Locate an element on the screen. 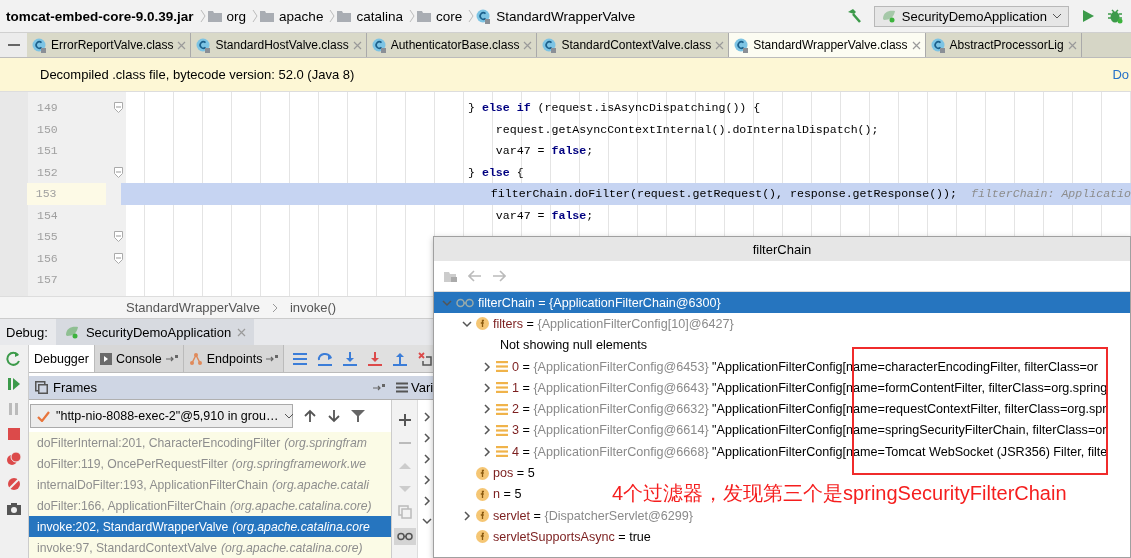 The width and height of the screenshot is (1131, 558). step-out-icon is located at coordinates (400, 358).